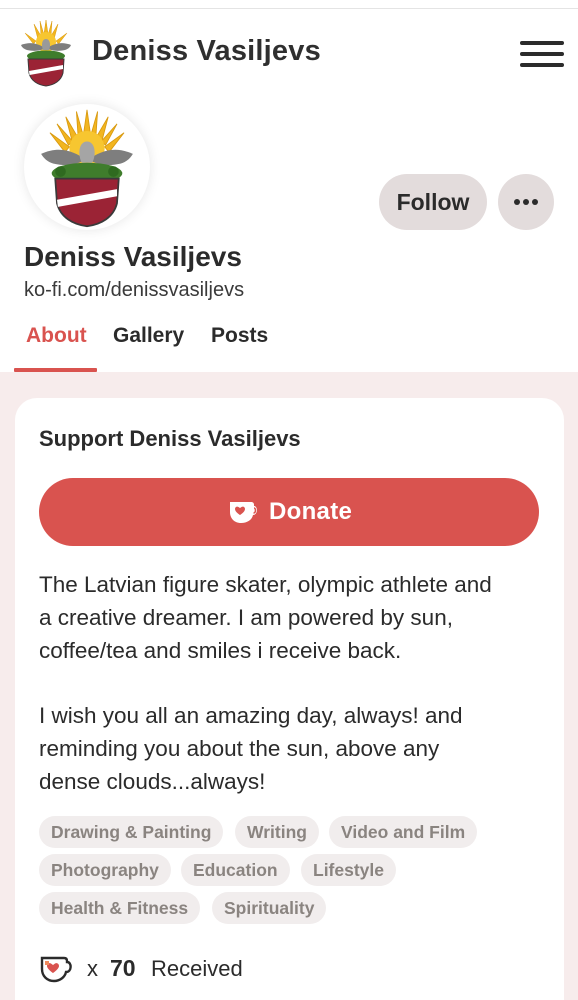 This screenshot has height=1000, width=578. Describe the element at coordinates (123, 968) in the screenshot. I see `received-number: 70` at that location.